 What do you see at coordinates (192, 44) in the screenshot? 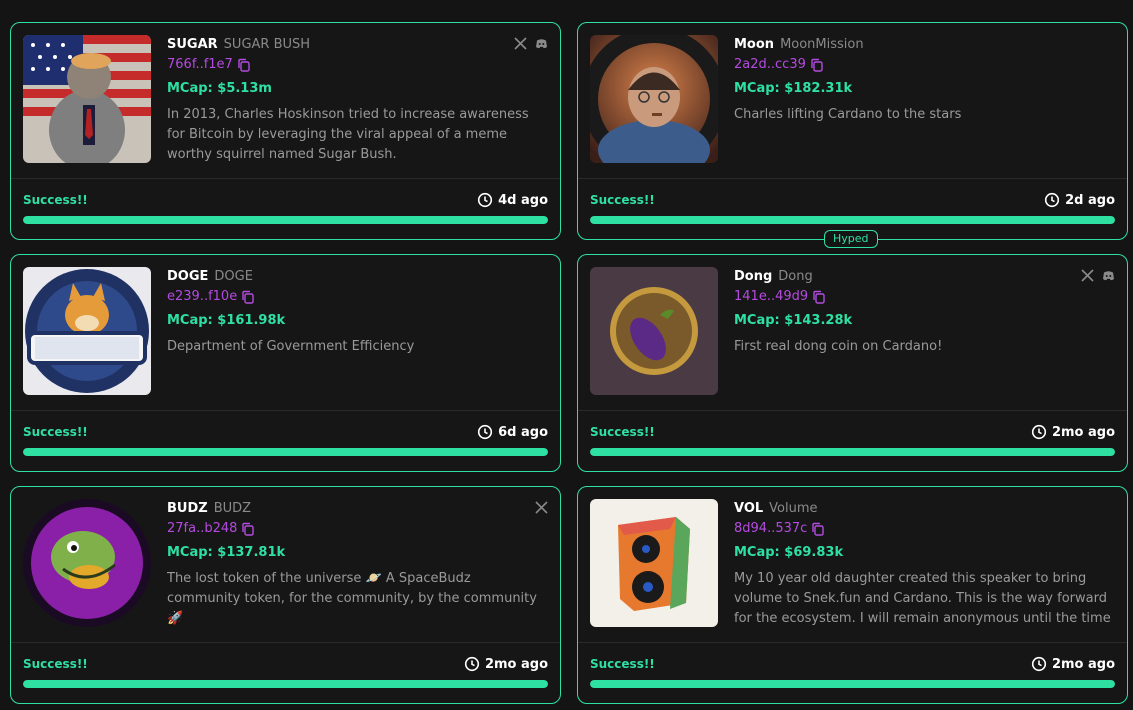
I see `token-ticker: SUGAR` at bounding box center [192, 44].